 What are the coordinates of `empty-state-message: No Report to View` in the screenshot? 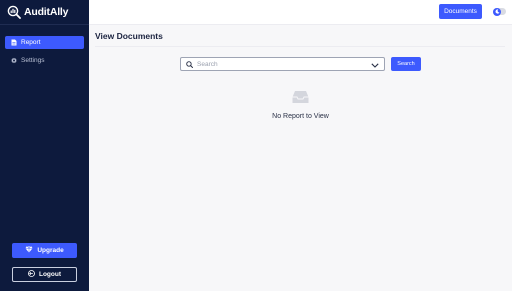 It's located at (300, 116).